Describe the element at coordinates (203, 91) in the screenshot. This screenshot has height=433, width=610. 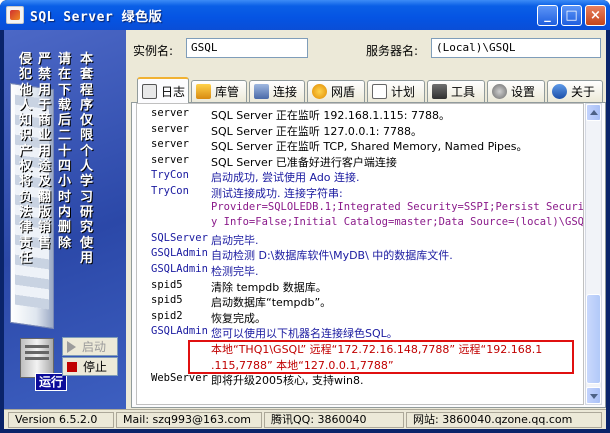
I see `database-icon` at that location.